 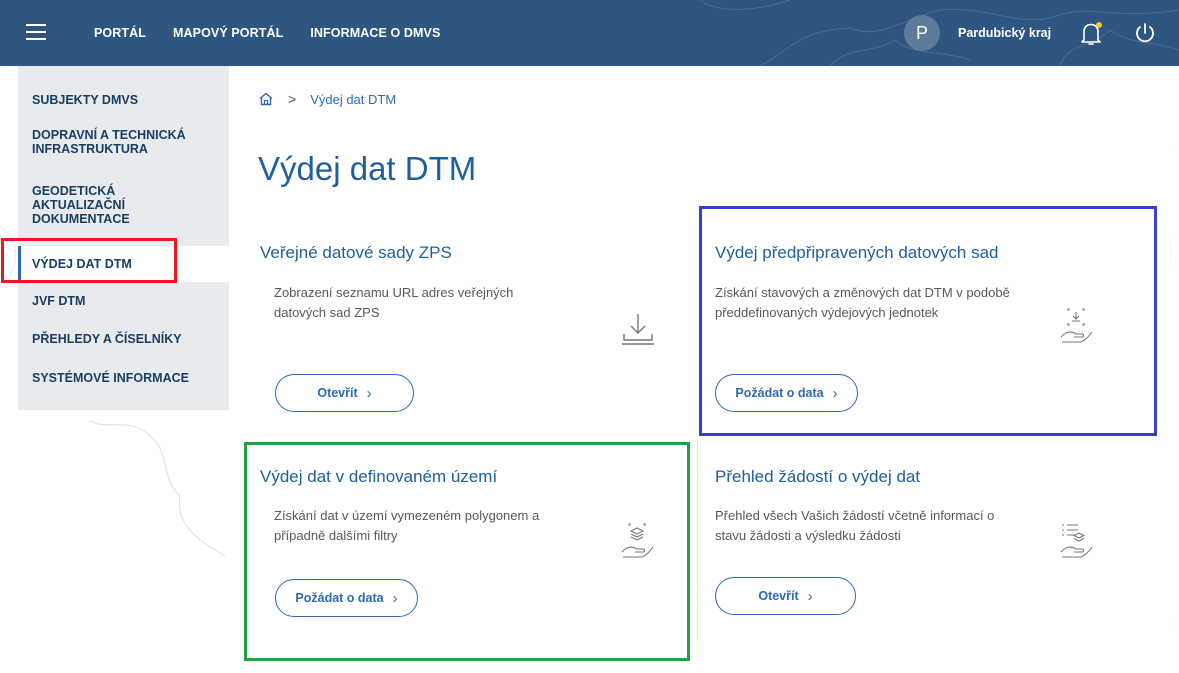 What do you see at coordinates (127, 100) in the screenshot?
I see `sidebar-item-subjects: SUBJEKTY DMVS` at bounding box center [127, 100].